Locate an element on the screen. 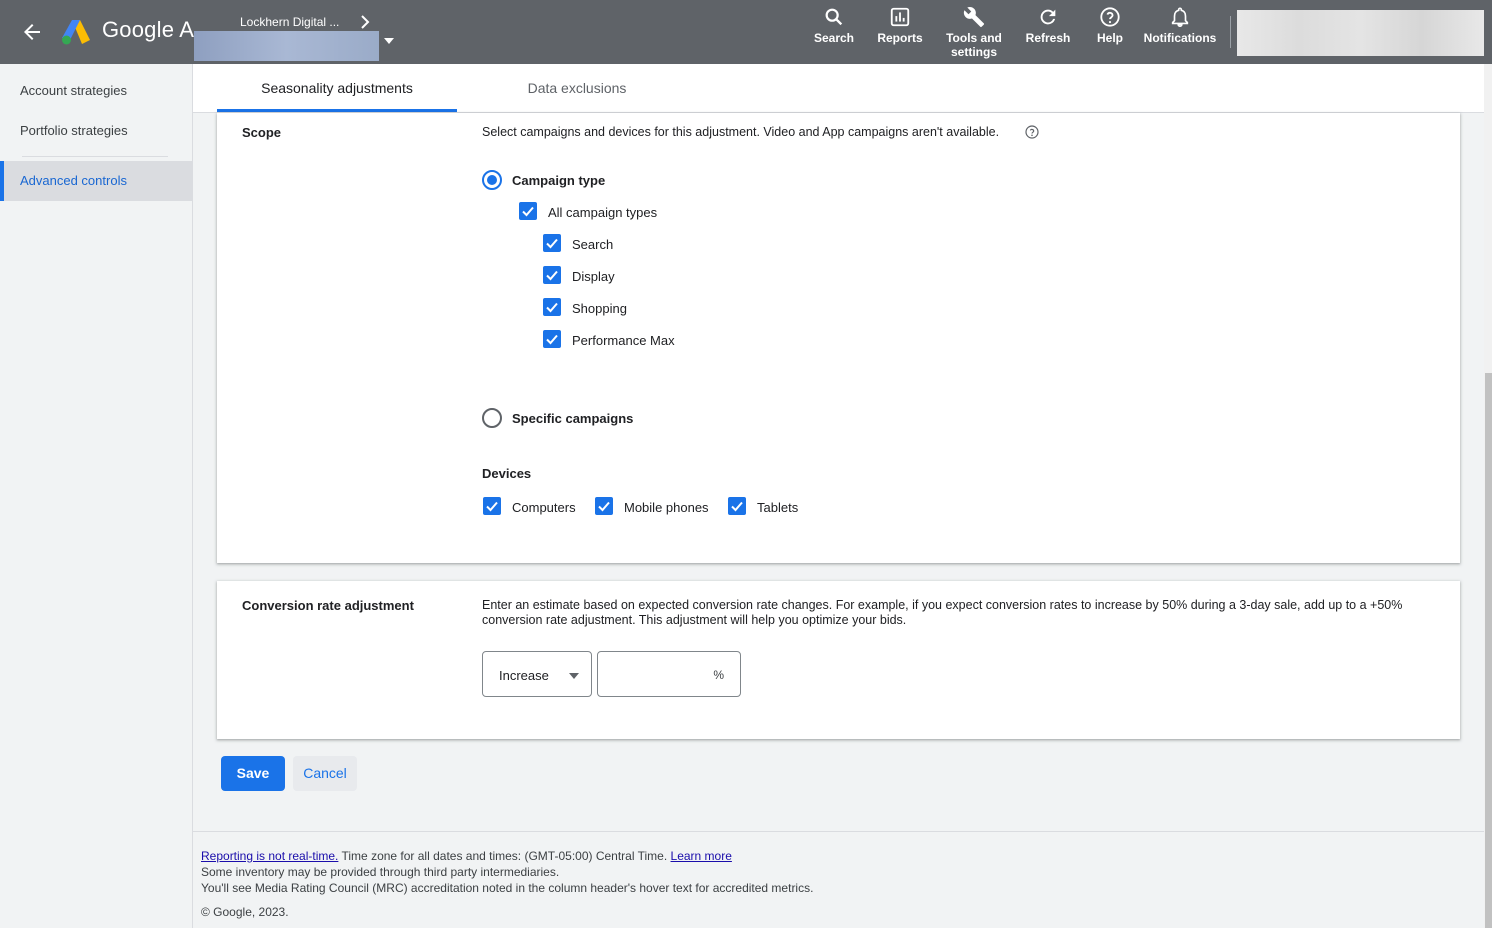 This screenshot has width=1492, height=928. tablets-label: Tablets is located at coordinates (778, 507).